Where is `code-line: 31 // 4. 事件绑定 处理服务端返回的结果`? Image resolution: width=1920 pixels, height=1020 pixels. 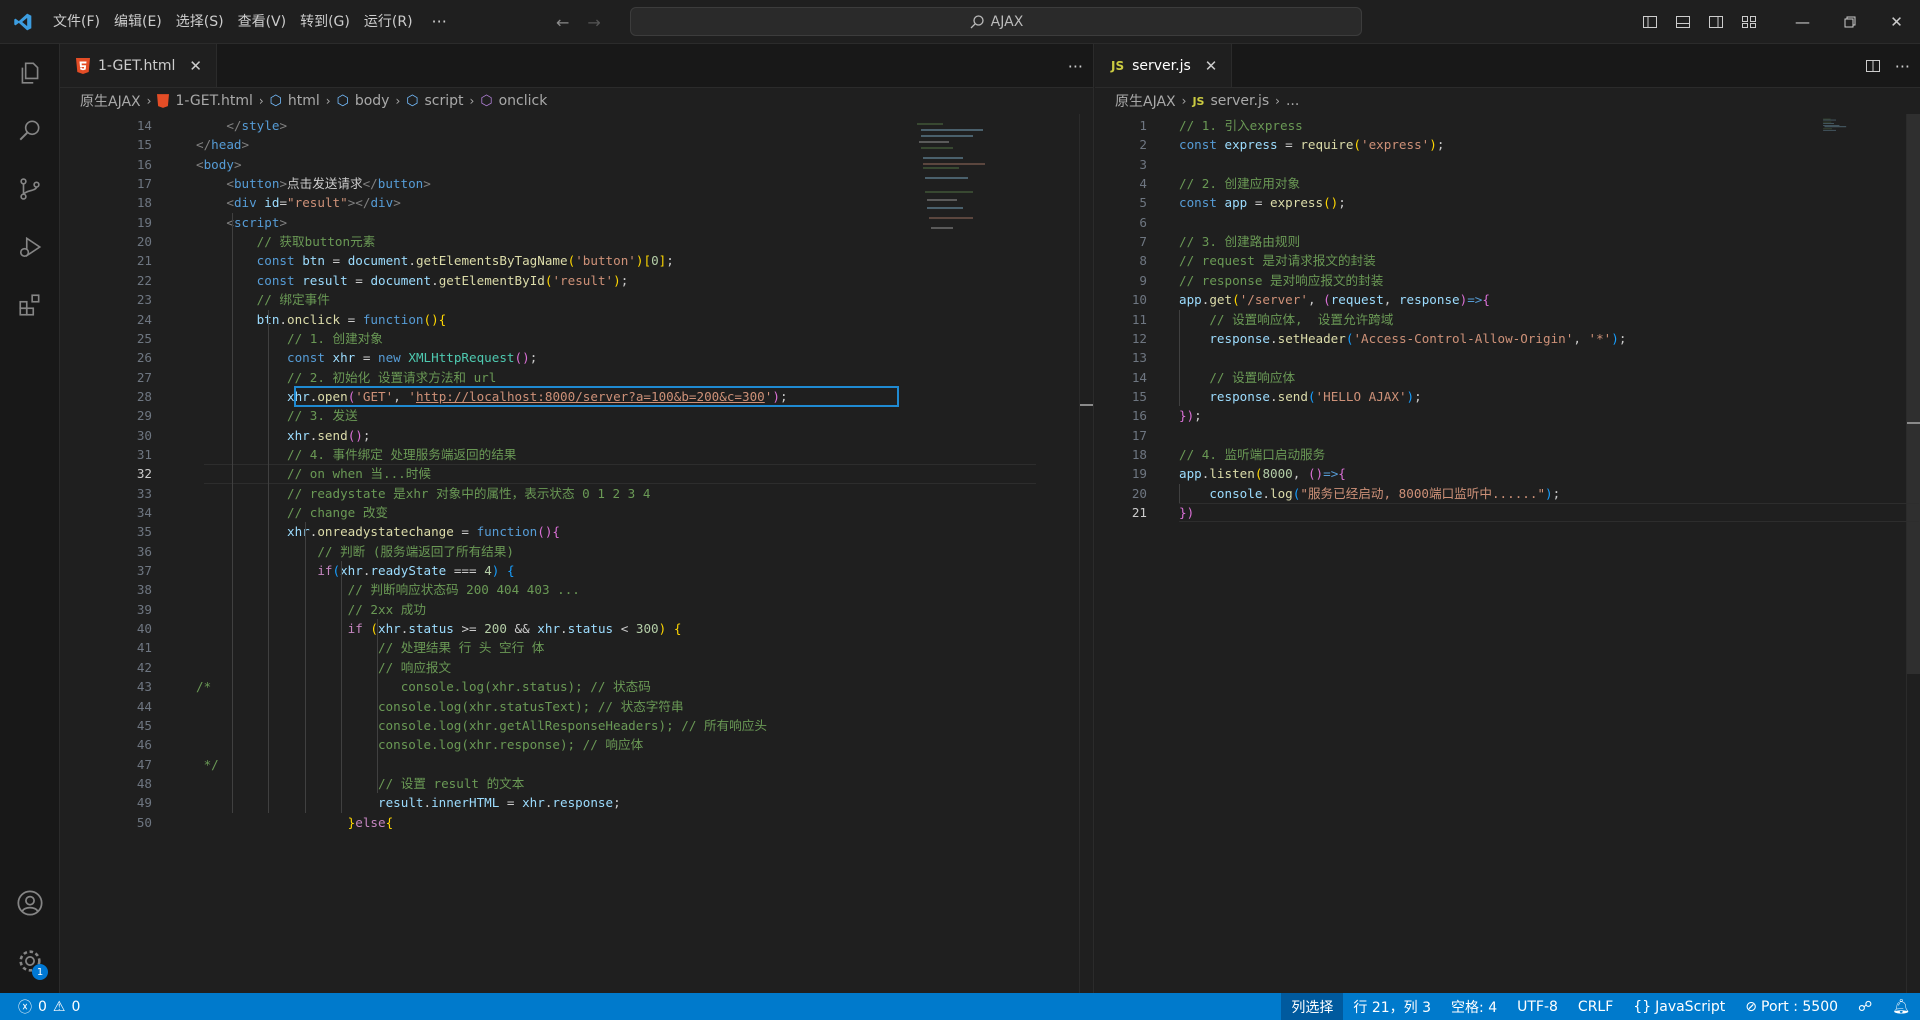 code-line: 31 // 4. 事件绑定 处理服务端返回的结果 is located at coordinates (576, 454).